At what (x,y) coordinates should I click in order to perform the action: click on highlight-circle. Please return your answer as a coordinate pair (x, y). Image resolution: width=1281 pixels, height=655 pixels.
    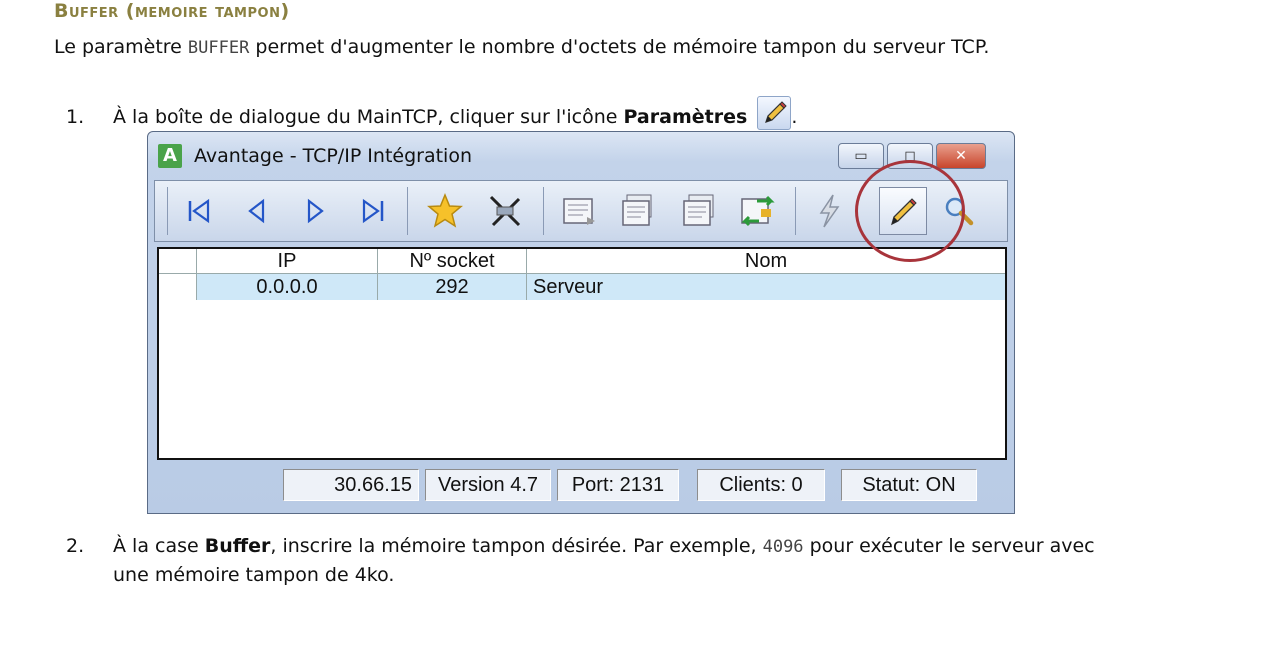
    Looking at the image, I should click on (910, 211).